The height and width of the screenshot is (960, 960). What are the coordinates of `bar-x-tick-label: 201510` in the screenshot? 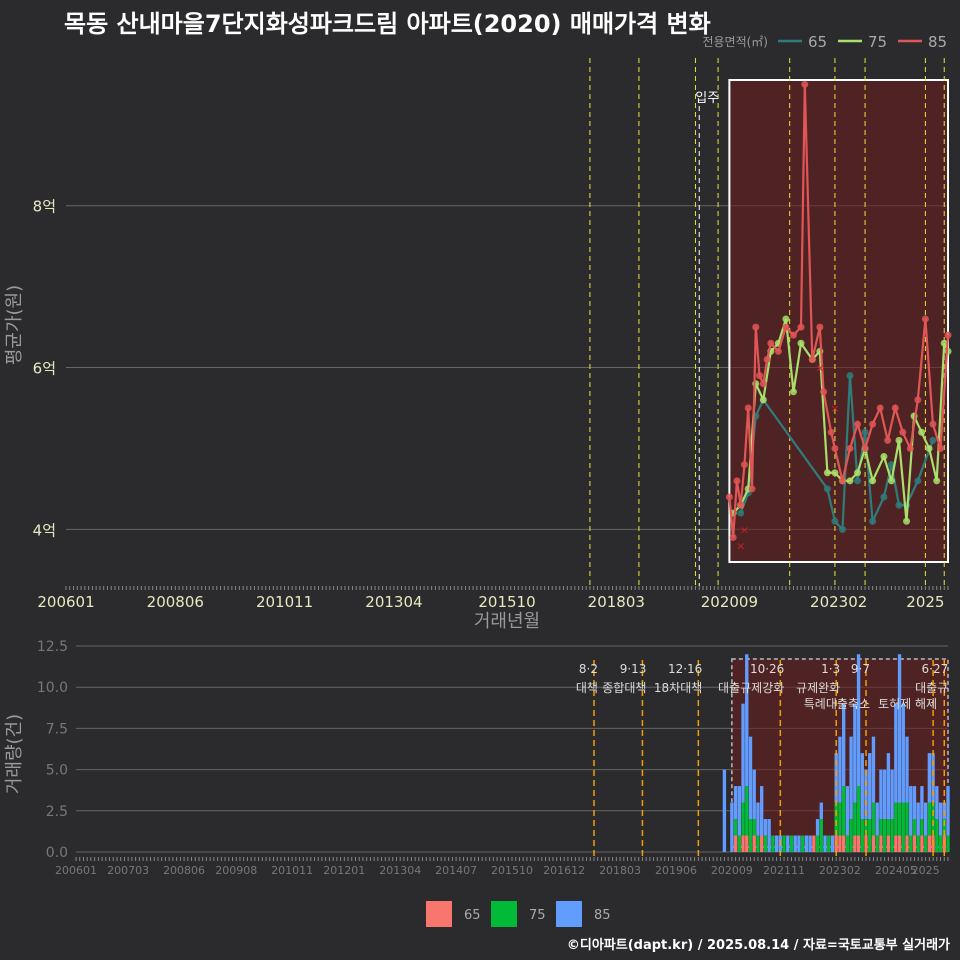 It's located at (512, 870).